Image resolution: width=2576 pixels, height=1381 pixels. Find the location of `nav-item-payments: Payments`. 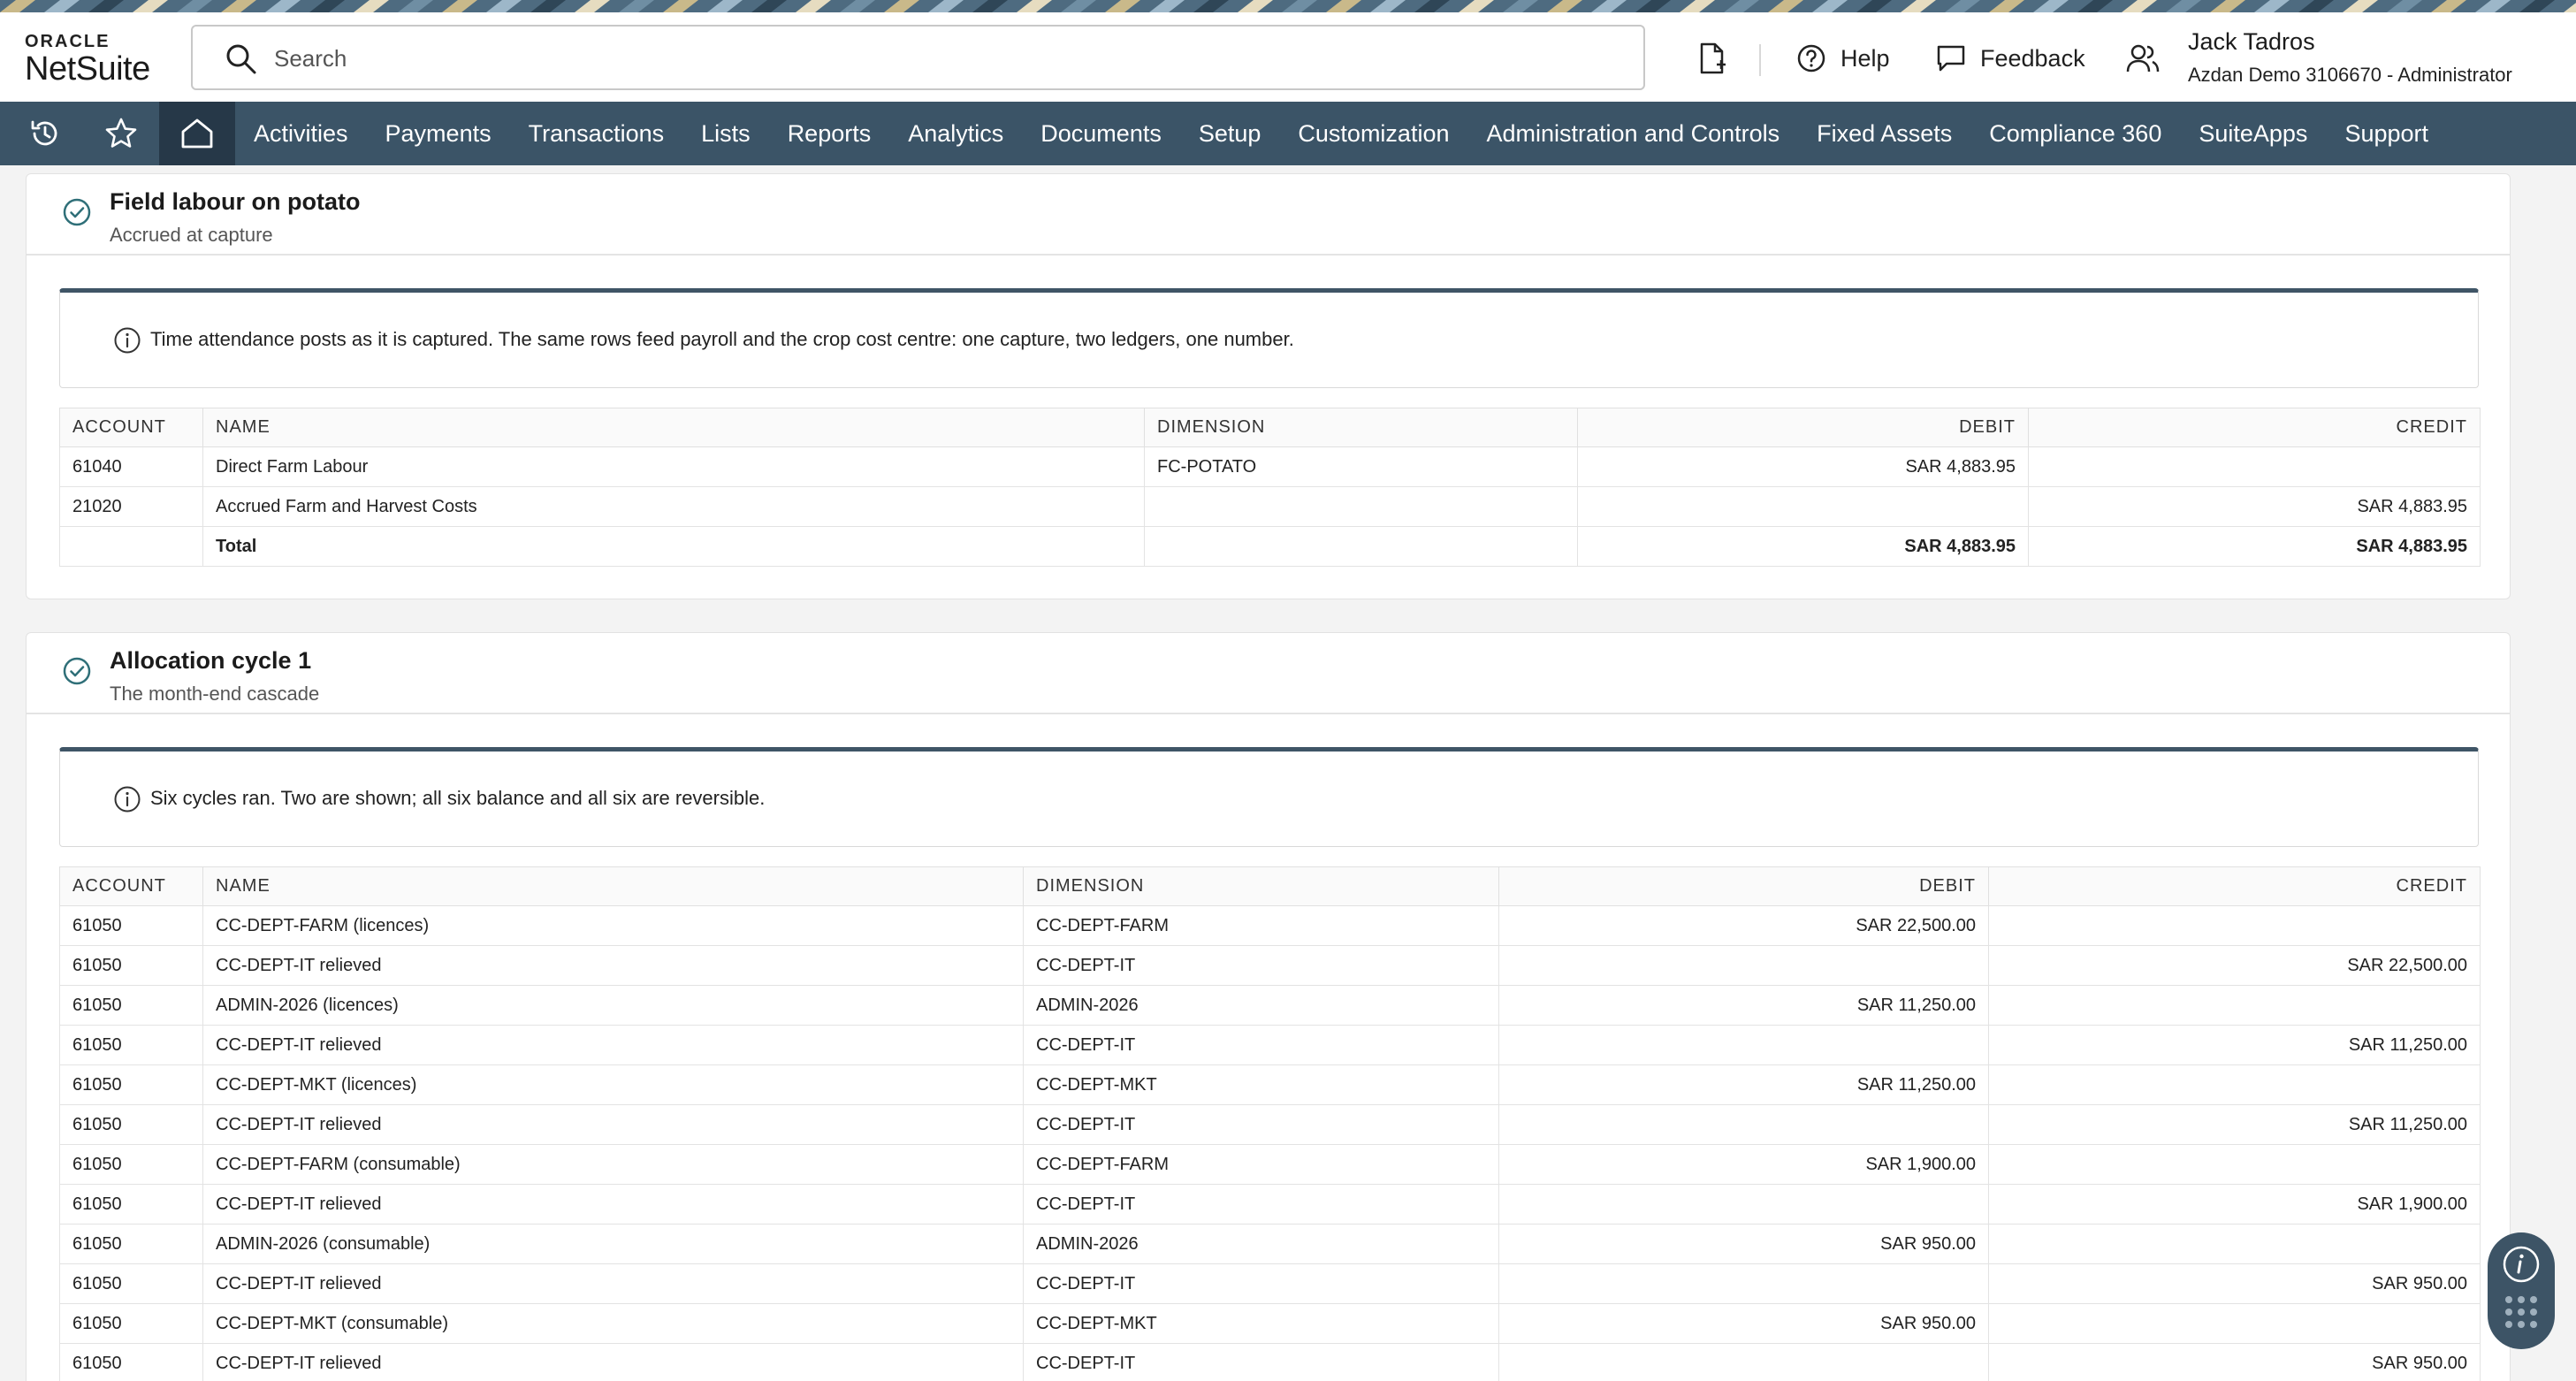

nav-item-payments: Payments is located at coordinates (438, 133).